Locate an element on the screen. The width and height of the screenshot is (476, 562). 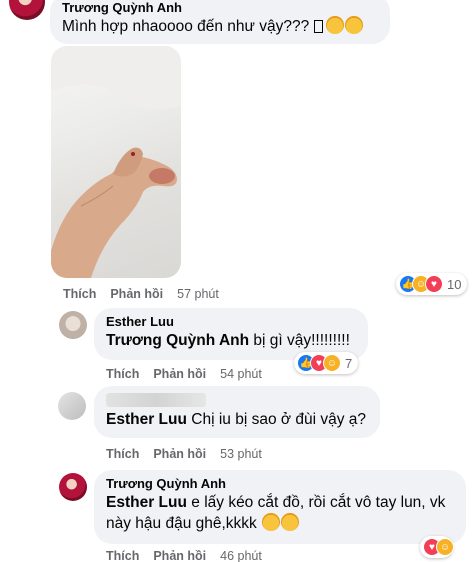
reply-author: Trương Quỳnh Anh is located at coordinates (280, 484).